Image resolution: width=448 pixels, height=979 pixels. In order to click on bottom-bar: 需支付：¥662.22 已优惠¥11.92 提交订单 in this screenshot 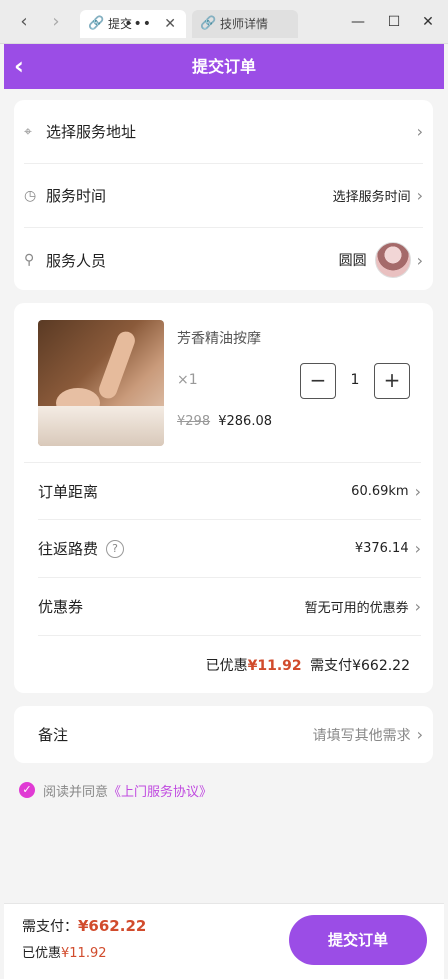, I will do `click(224, 941)`.